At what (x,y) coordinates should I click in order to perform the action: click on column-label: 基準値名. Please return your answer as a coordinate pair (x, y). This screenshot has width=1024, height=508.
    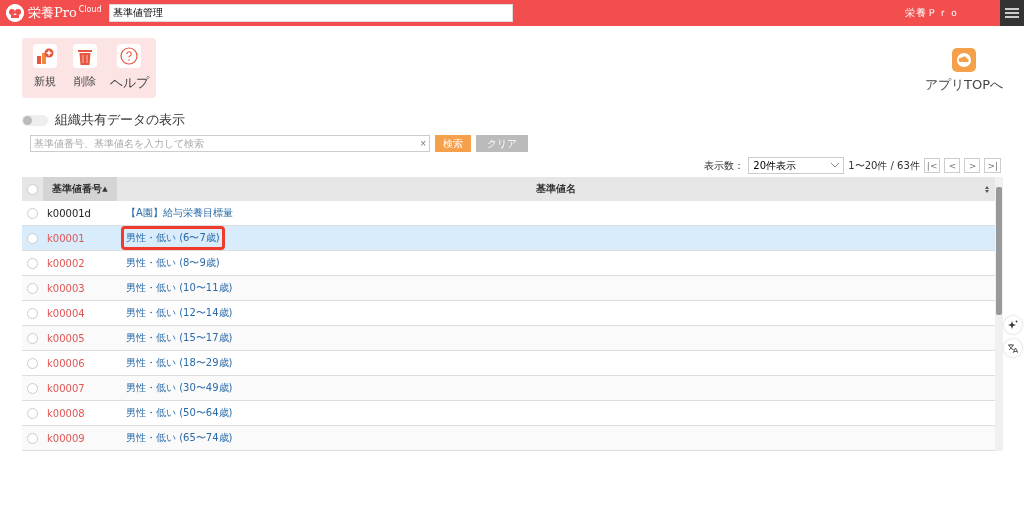
    Looking at the image, I should click on (556, 189).